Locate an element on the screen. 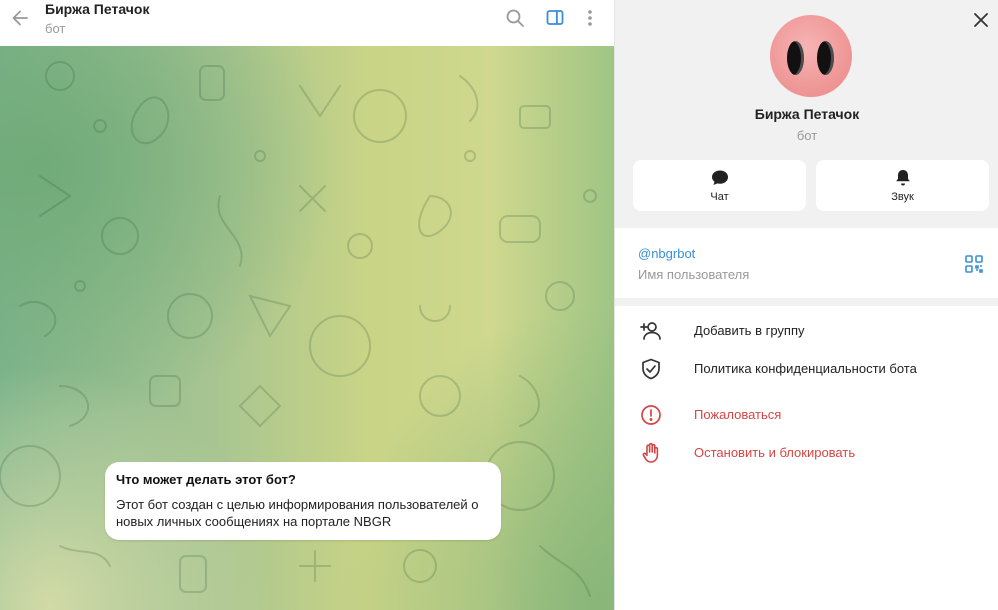  profile-name: Биржа Петачок is located at coordinates (807, 114).